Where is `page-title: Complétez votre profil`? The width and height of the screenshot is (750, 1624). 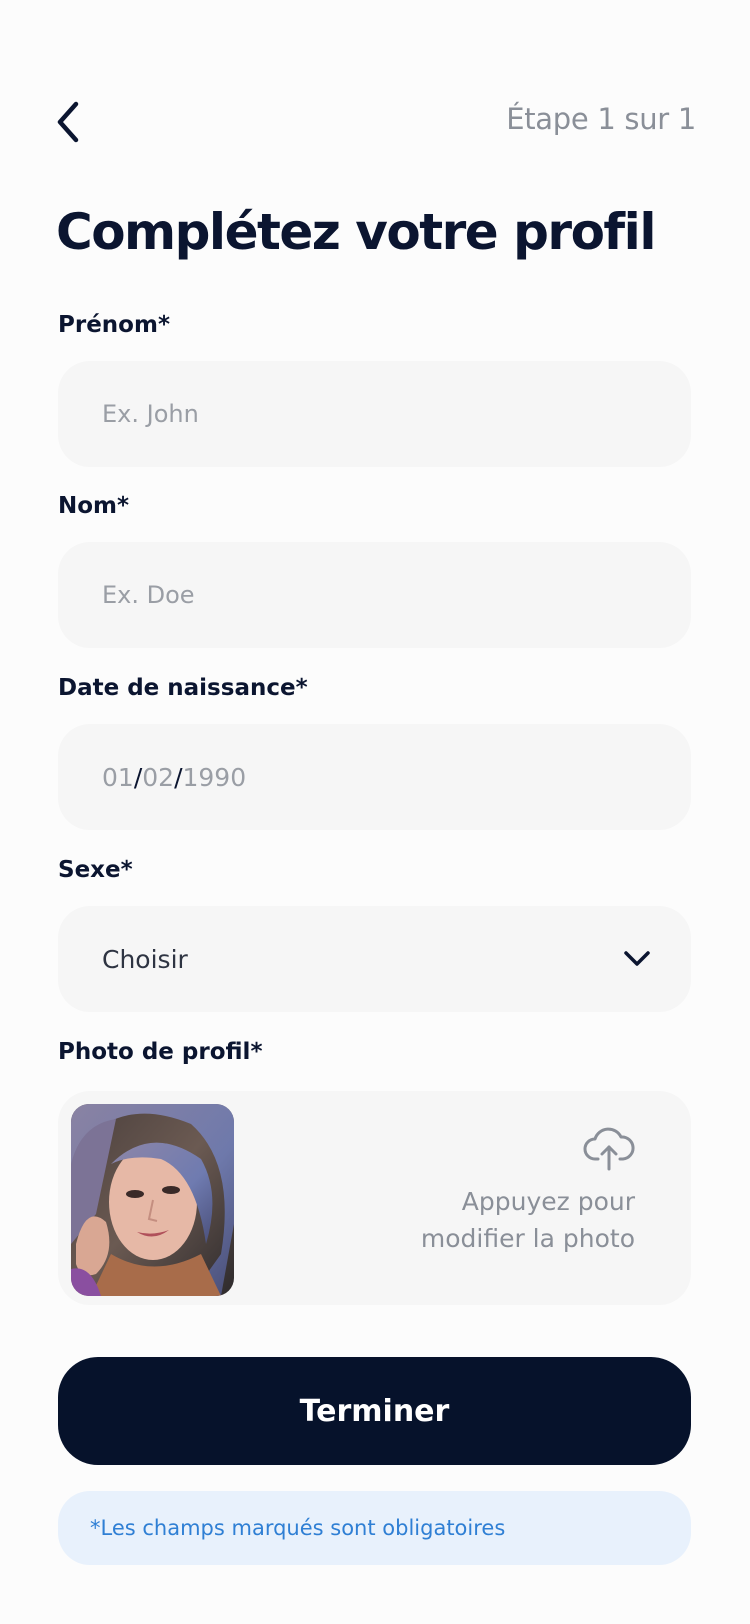
page-title: Complétez votre profil is located at coordinates (356, 232).